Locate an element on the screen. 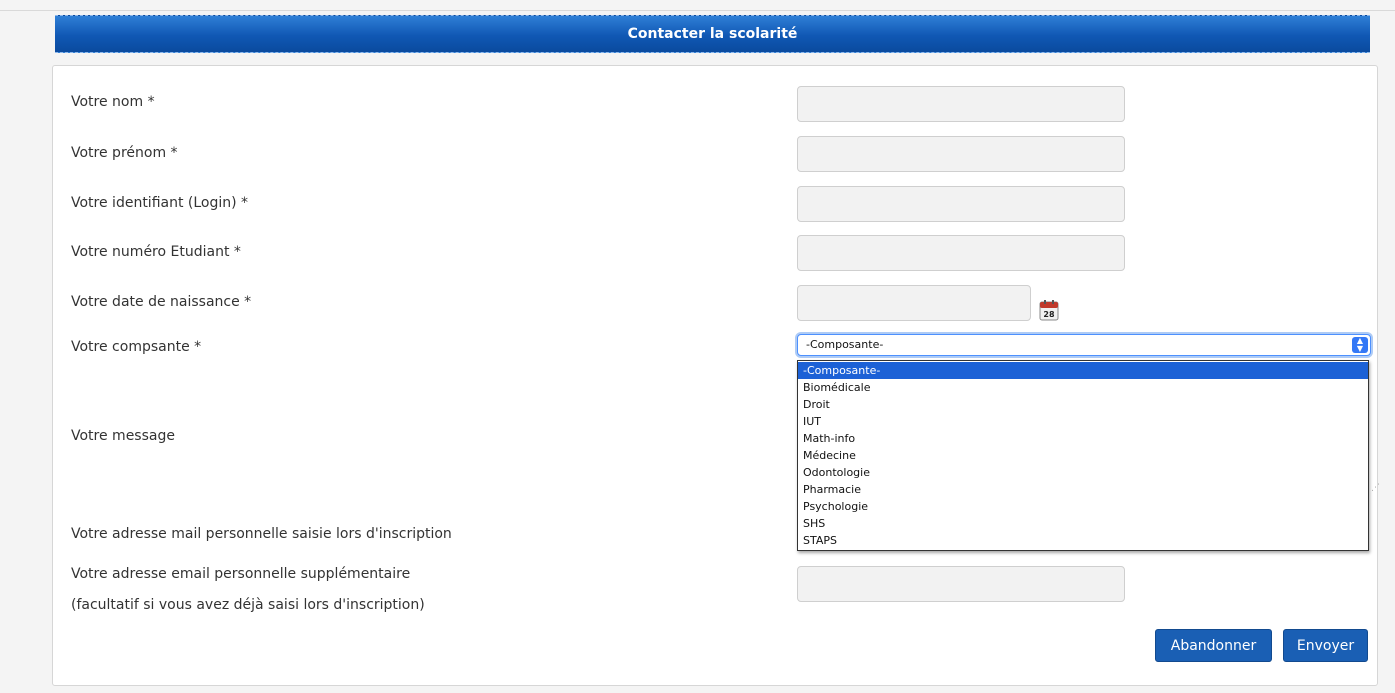 The image size is (1395, 693). option-psychologie: Psychologie is located at coordinates (1083, 506).